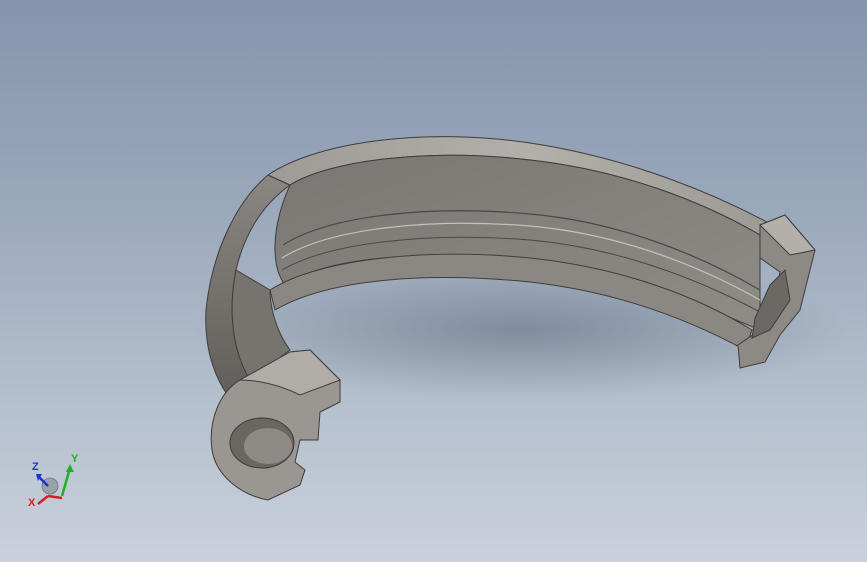  Describe the element at coordinates (32, 503) in the screenshot. I see `x-axis-label: X` at that location.